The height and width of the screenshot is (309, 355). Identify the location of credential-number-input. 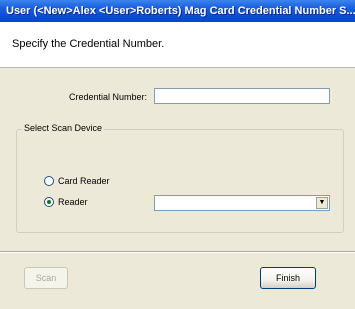
(242, 96).